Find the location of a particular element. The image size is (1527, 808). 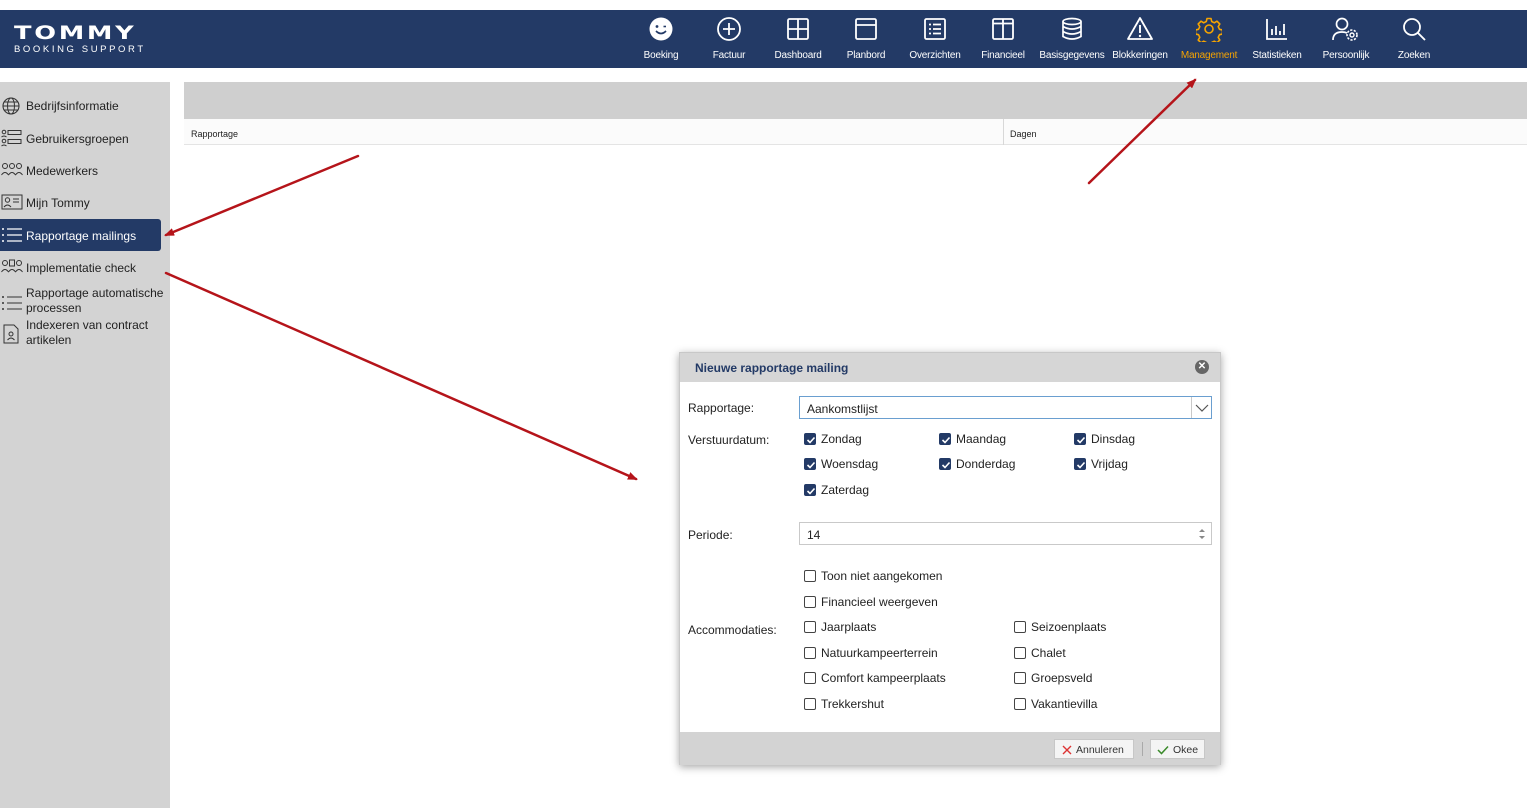

column-header-rapportage: Rapportage is located at coordinates (214, 134).